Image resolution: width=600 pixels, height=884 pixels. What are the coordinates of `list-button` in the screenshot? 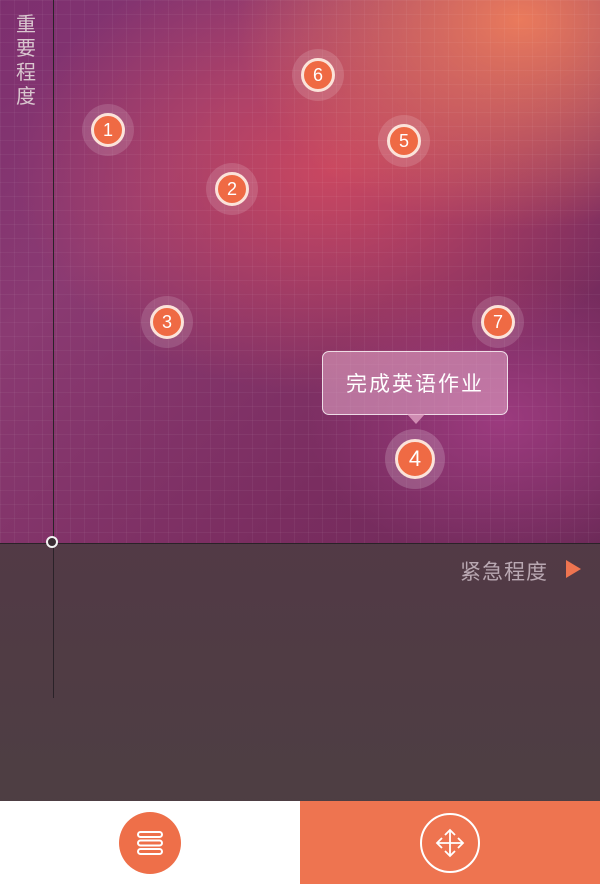 It's located at (150, 842).